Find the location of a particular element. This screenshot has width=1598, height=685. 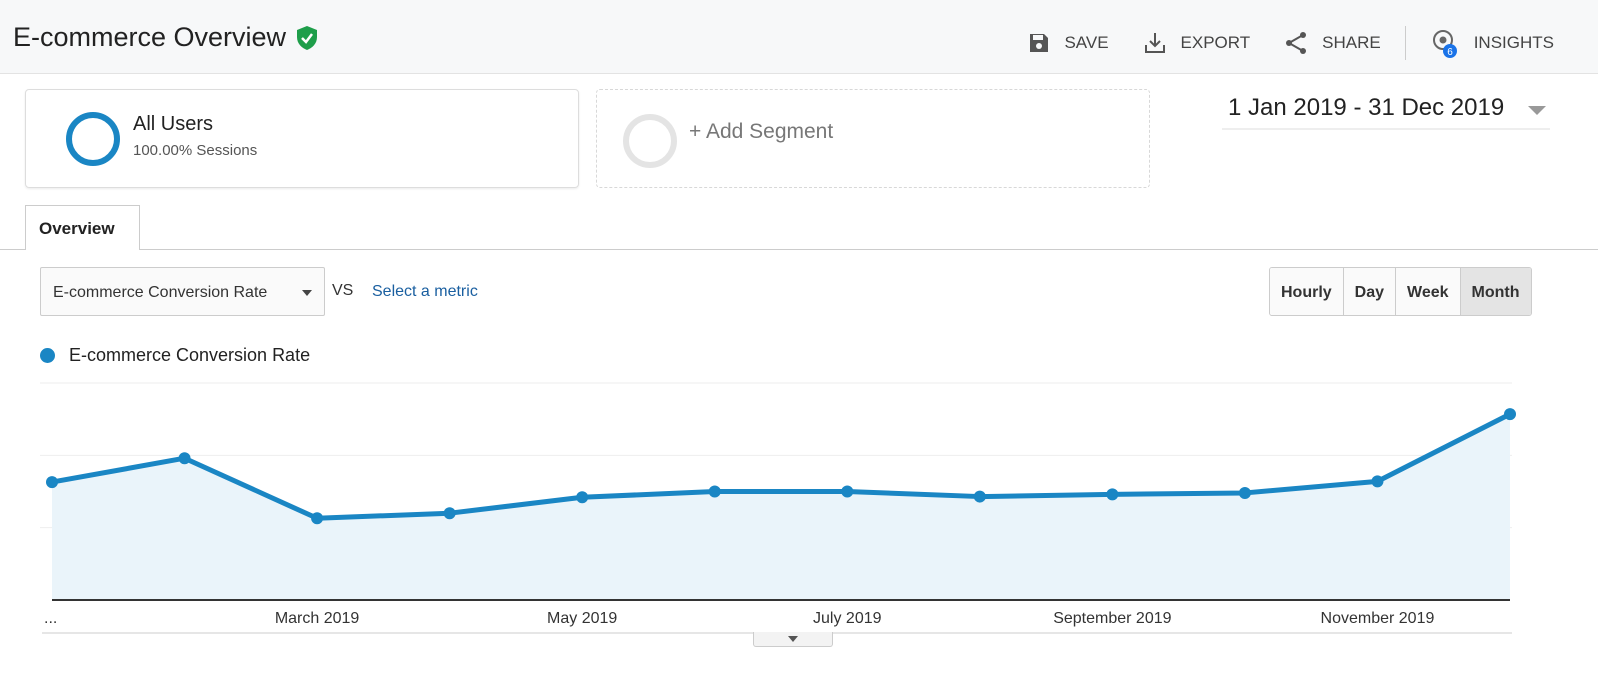

metric-selected: E-commerce Conversion Rate is located at coordinates (160, 292).